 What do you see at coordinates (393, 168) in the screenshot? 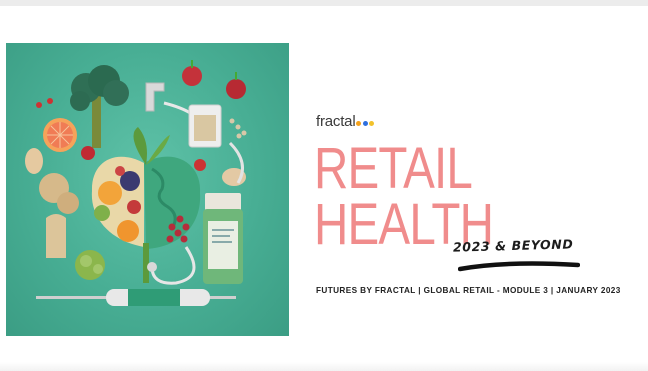
I see `title-line-1: RETAIL` at bounding box center [393, 168].